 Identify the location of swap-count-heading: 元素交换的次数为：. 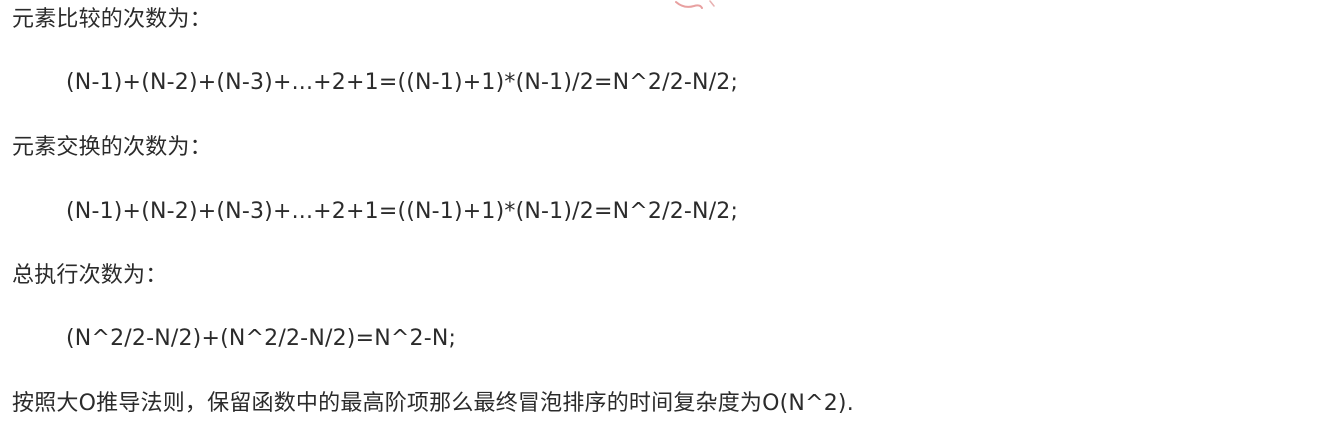
(112, 147).